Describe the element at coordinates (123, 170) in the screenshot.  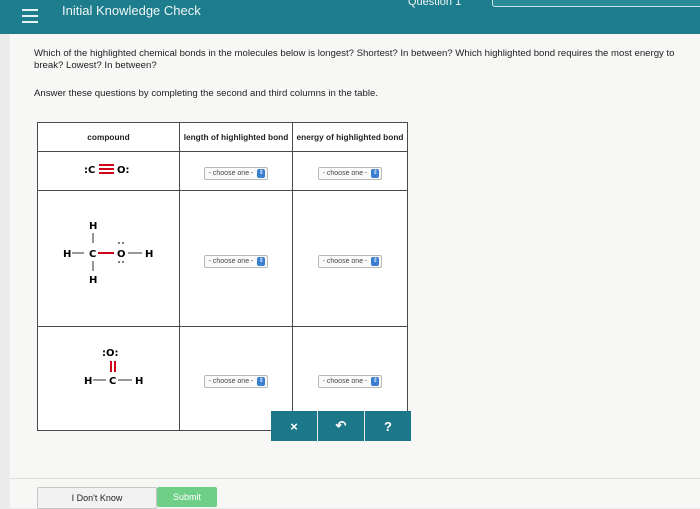
I see `co-oxygen-label: O:` at that location.